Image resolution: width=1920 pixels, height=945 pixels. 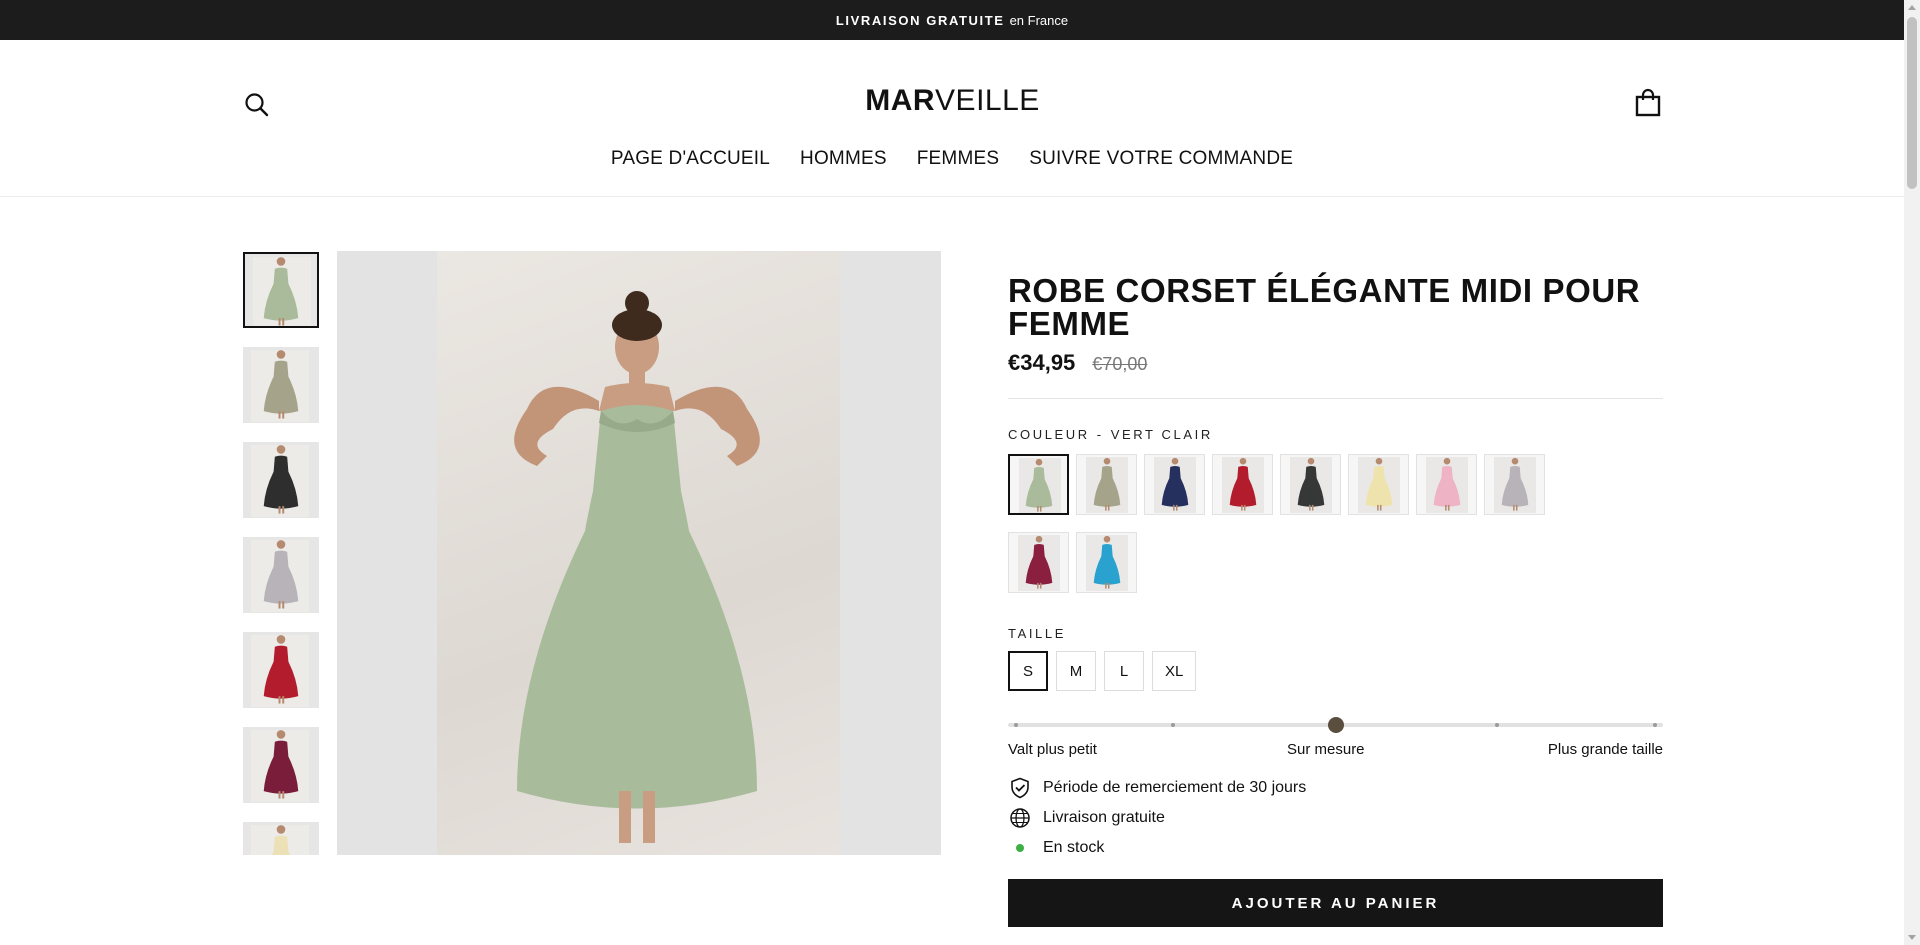 I want to click on scroll-thumb, so click(x=1912, y=103).